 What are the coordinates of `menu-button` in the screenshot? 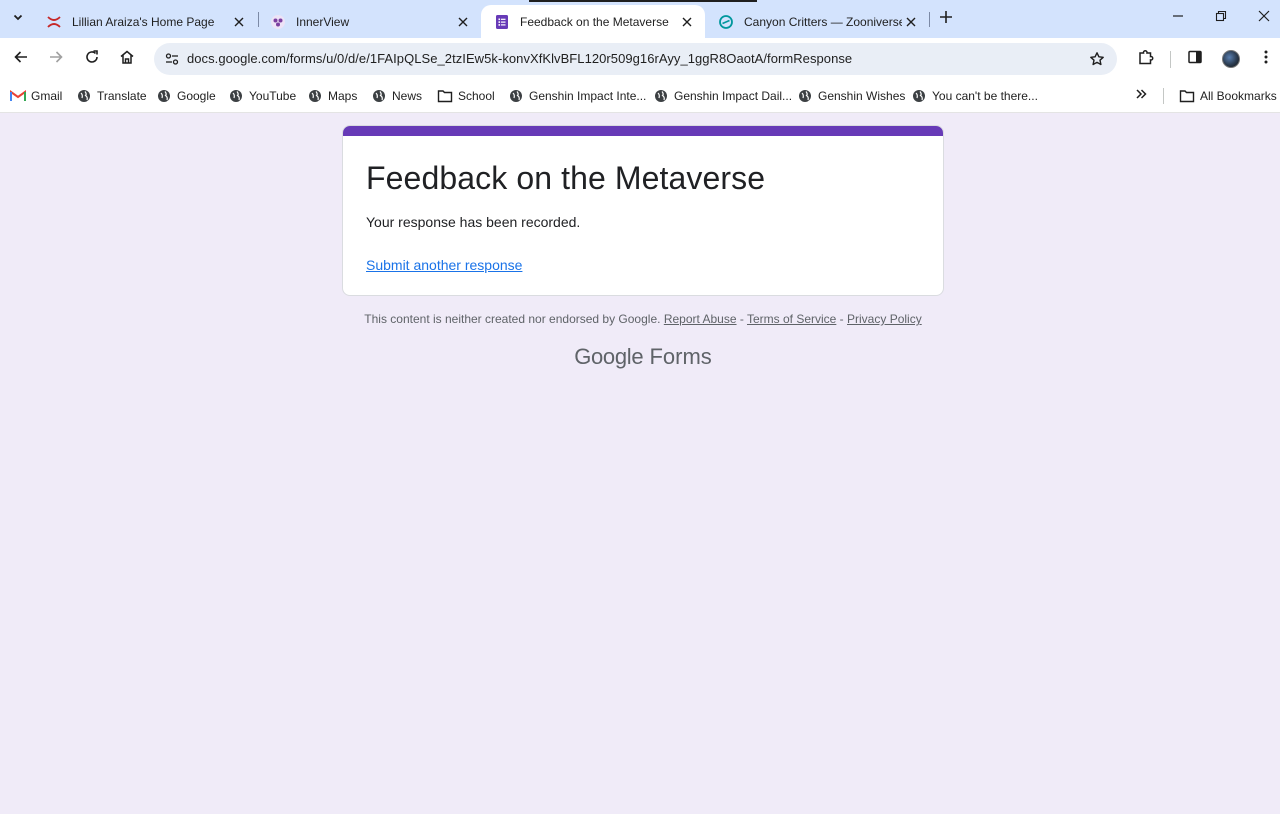 It's located at (1266, 59).